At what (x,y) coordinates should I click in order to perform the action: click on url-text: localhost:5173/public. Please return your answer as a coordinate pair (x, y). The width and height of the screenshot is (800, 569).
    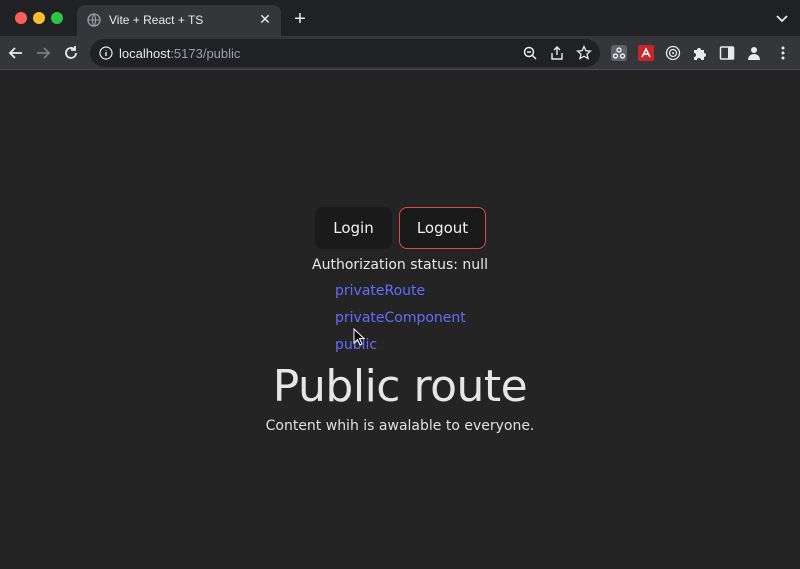
    Looking at the image, I should click on (179, 53).